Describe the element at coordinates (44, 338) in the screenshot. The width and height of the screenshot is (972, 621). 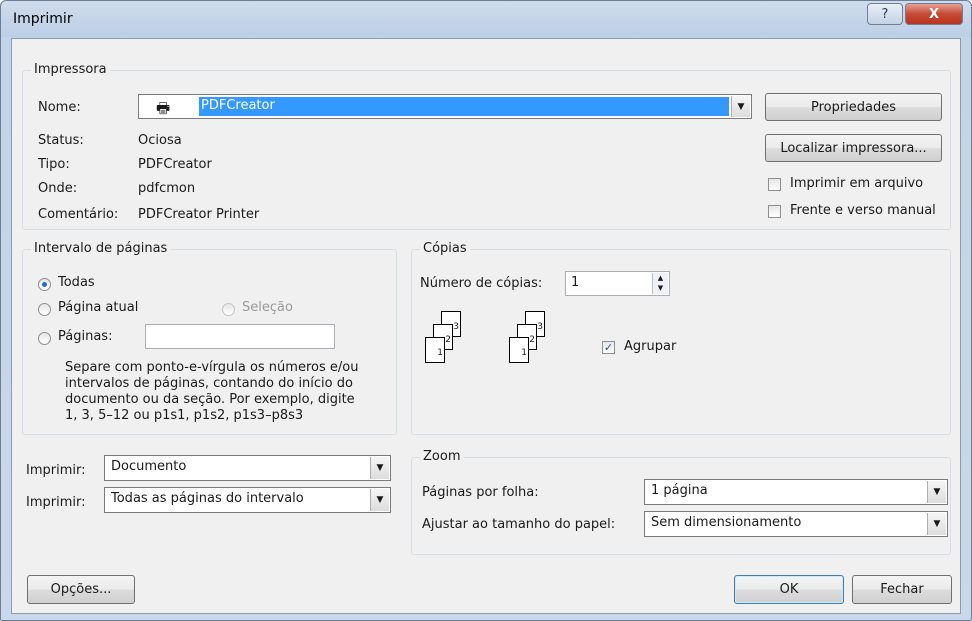
I see `pages-radio` at that location.